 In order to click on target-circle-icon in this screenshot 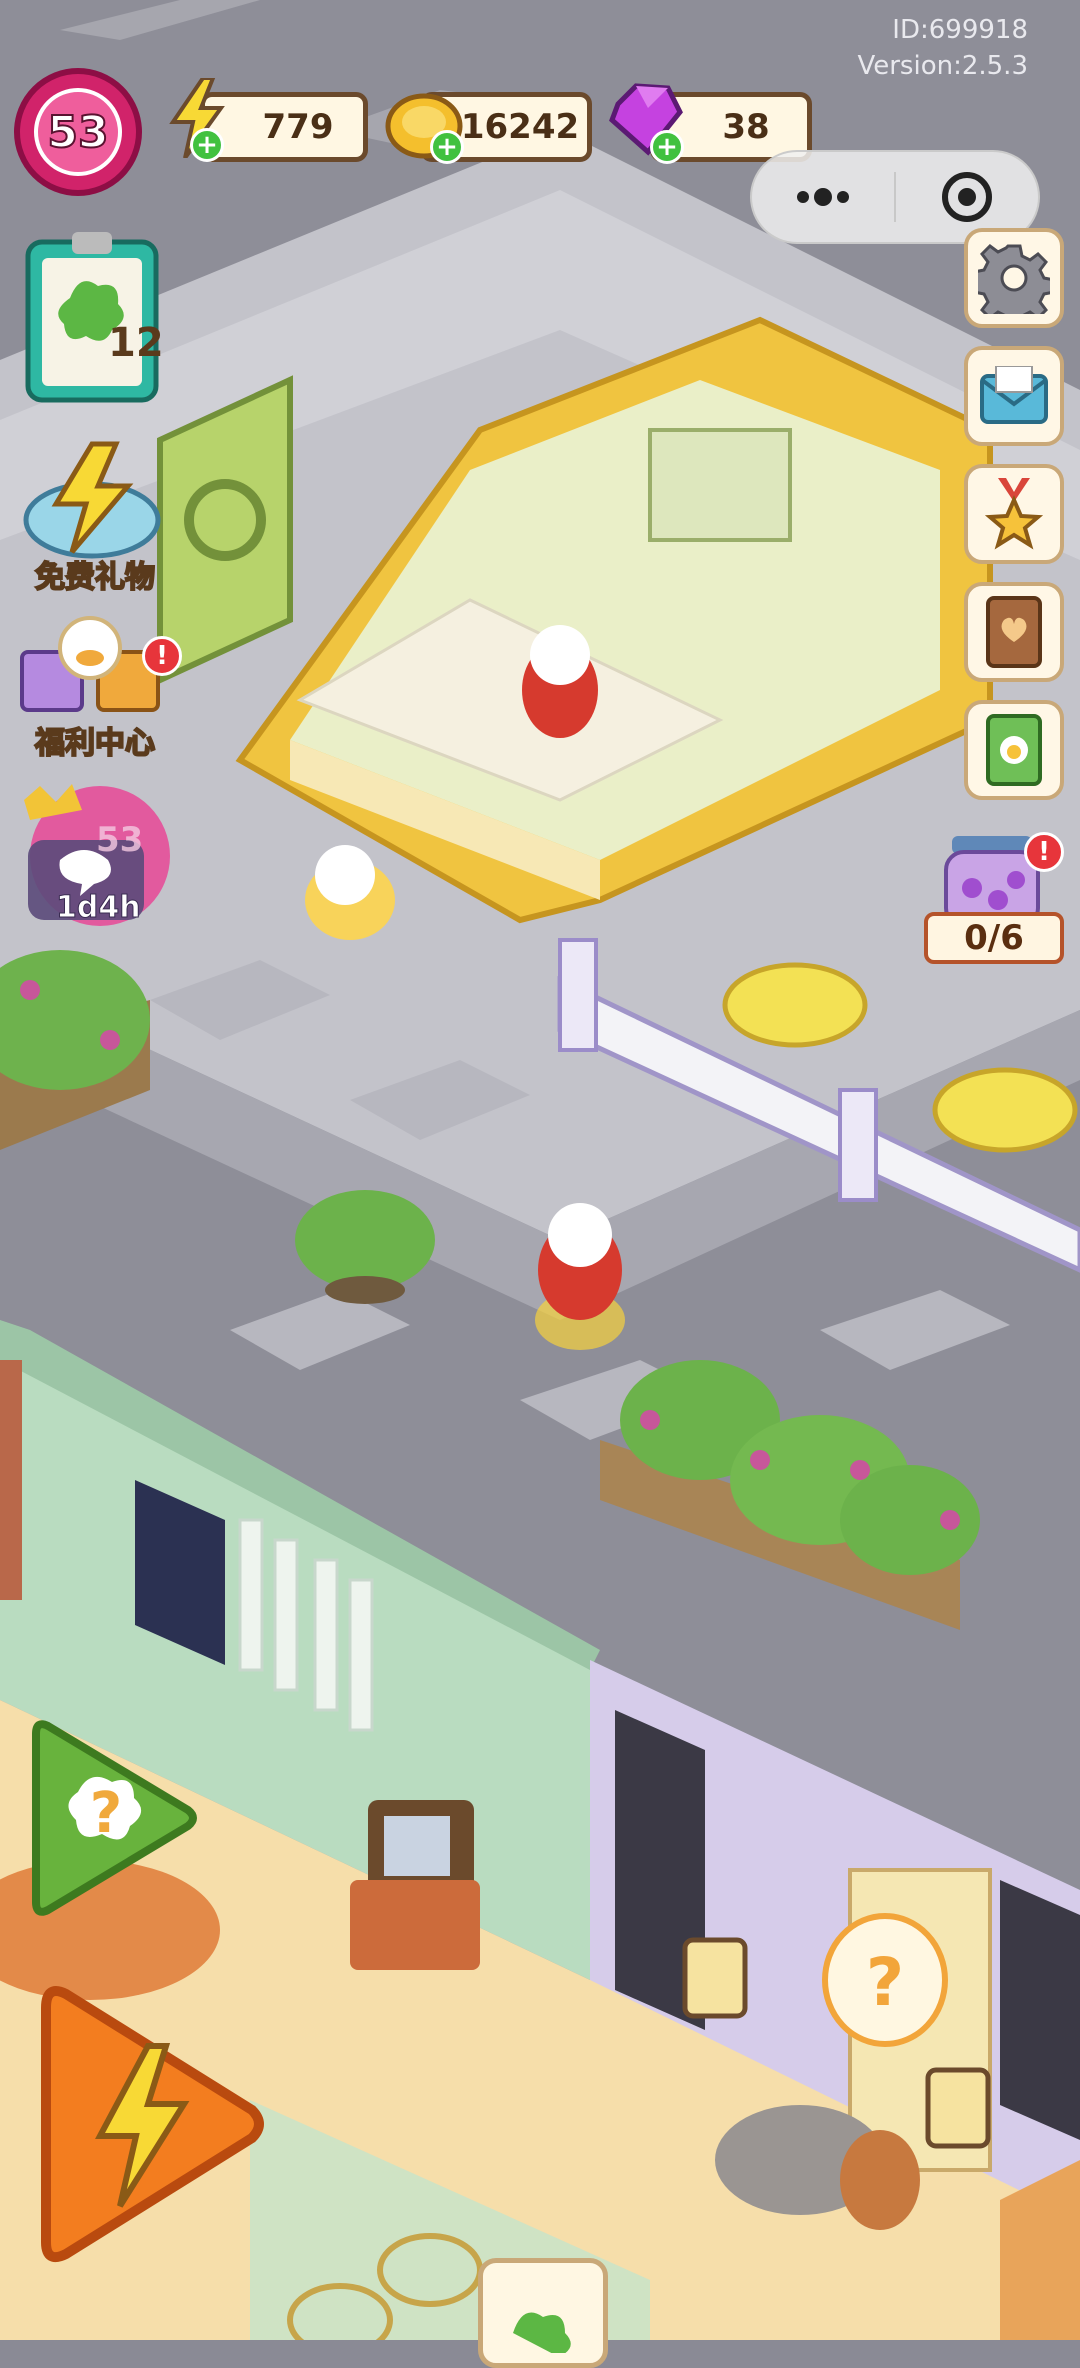, I will do `click(967, 197)`.